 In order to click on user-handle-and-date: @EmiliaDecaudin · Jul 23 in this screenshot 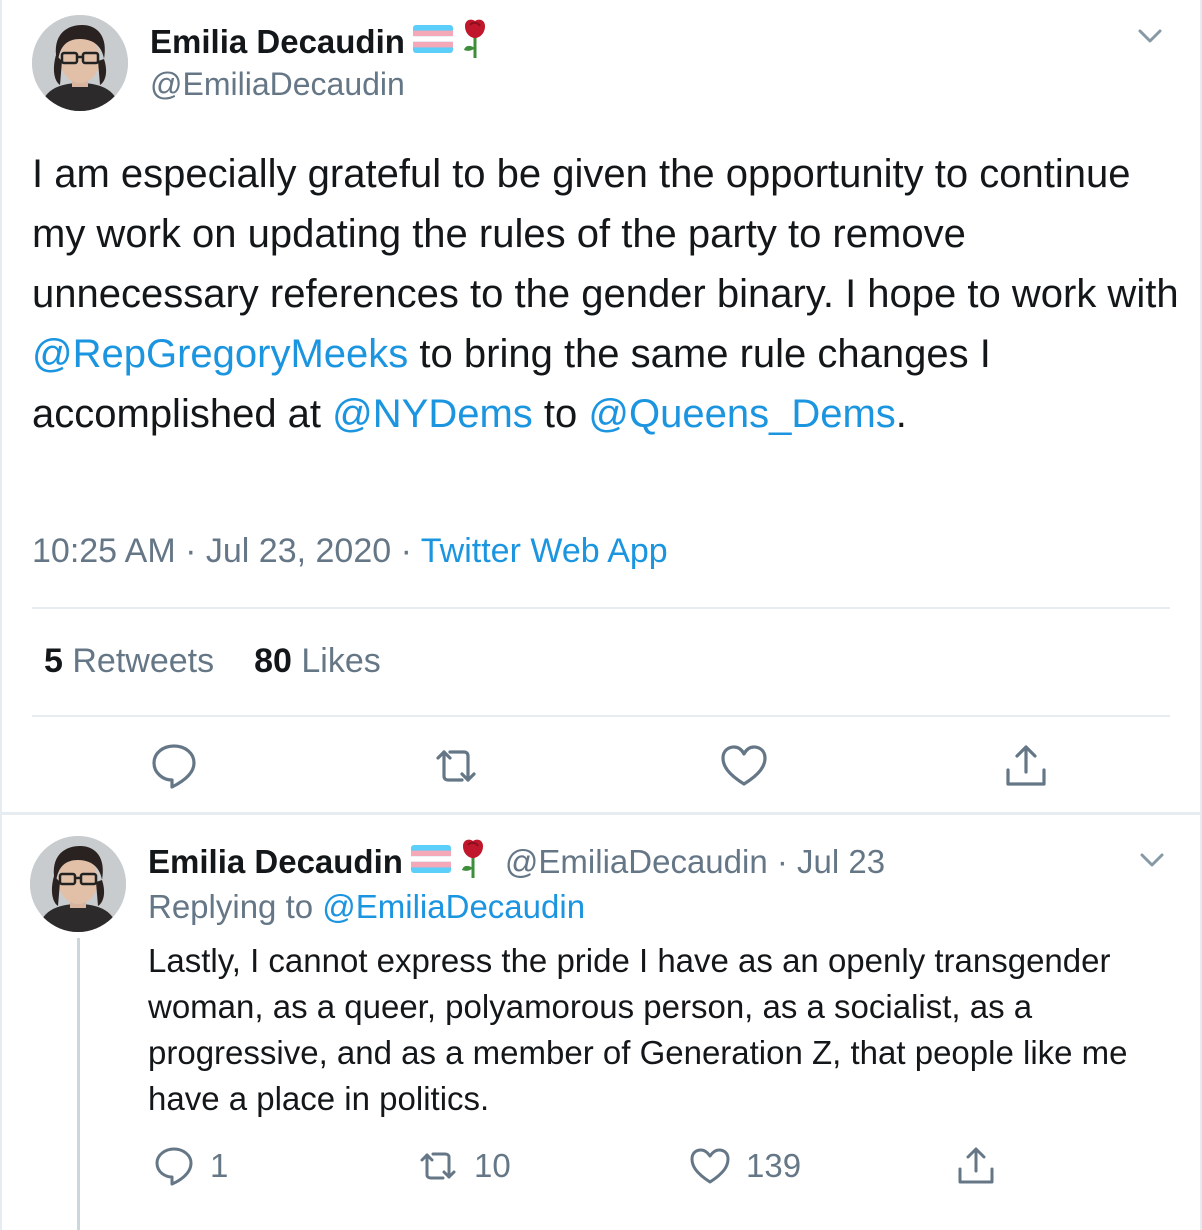, I will do `click(695, 862)`.